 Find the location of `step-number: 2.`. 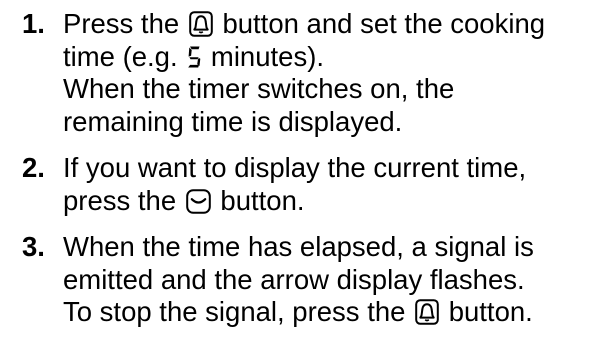

step-number: 2. is located at coordinates (33, 167).